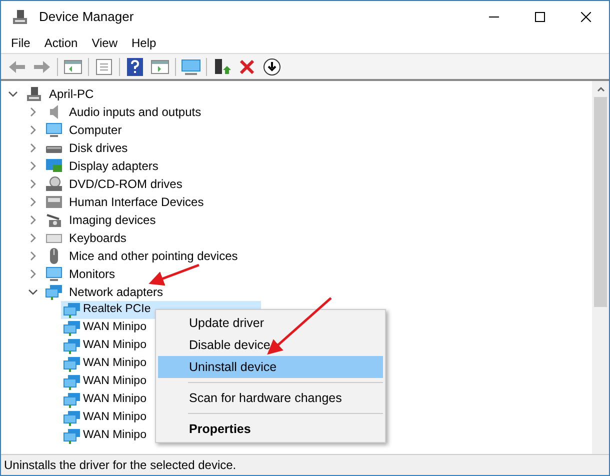 Image resolution: width=610 pixels, height=476 pixels. Describe the element at coordinates (71, 94) in the screenshot. I see `tree-item: April-PC` at that location.